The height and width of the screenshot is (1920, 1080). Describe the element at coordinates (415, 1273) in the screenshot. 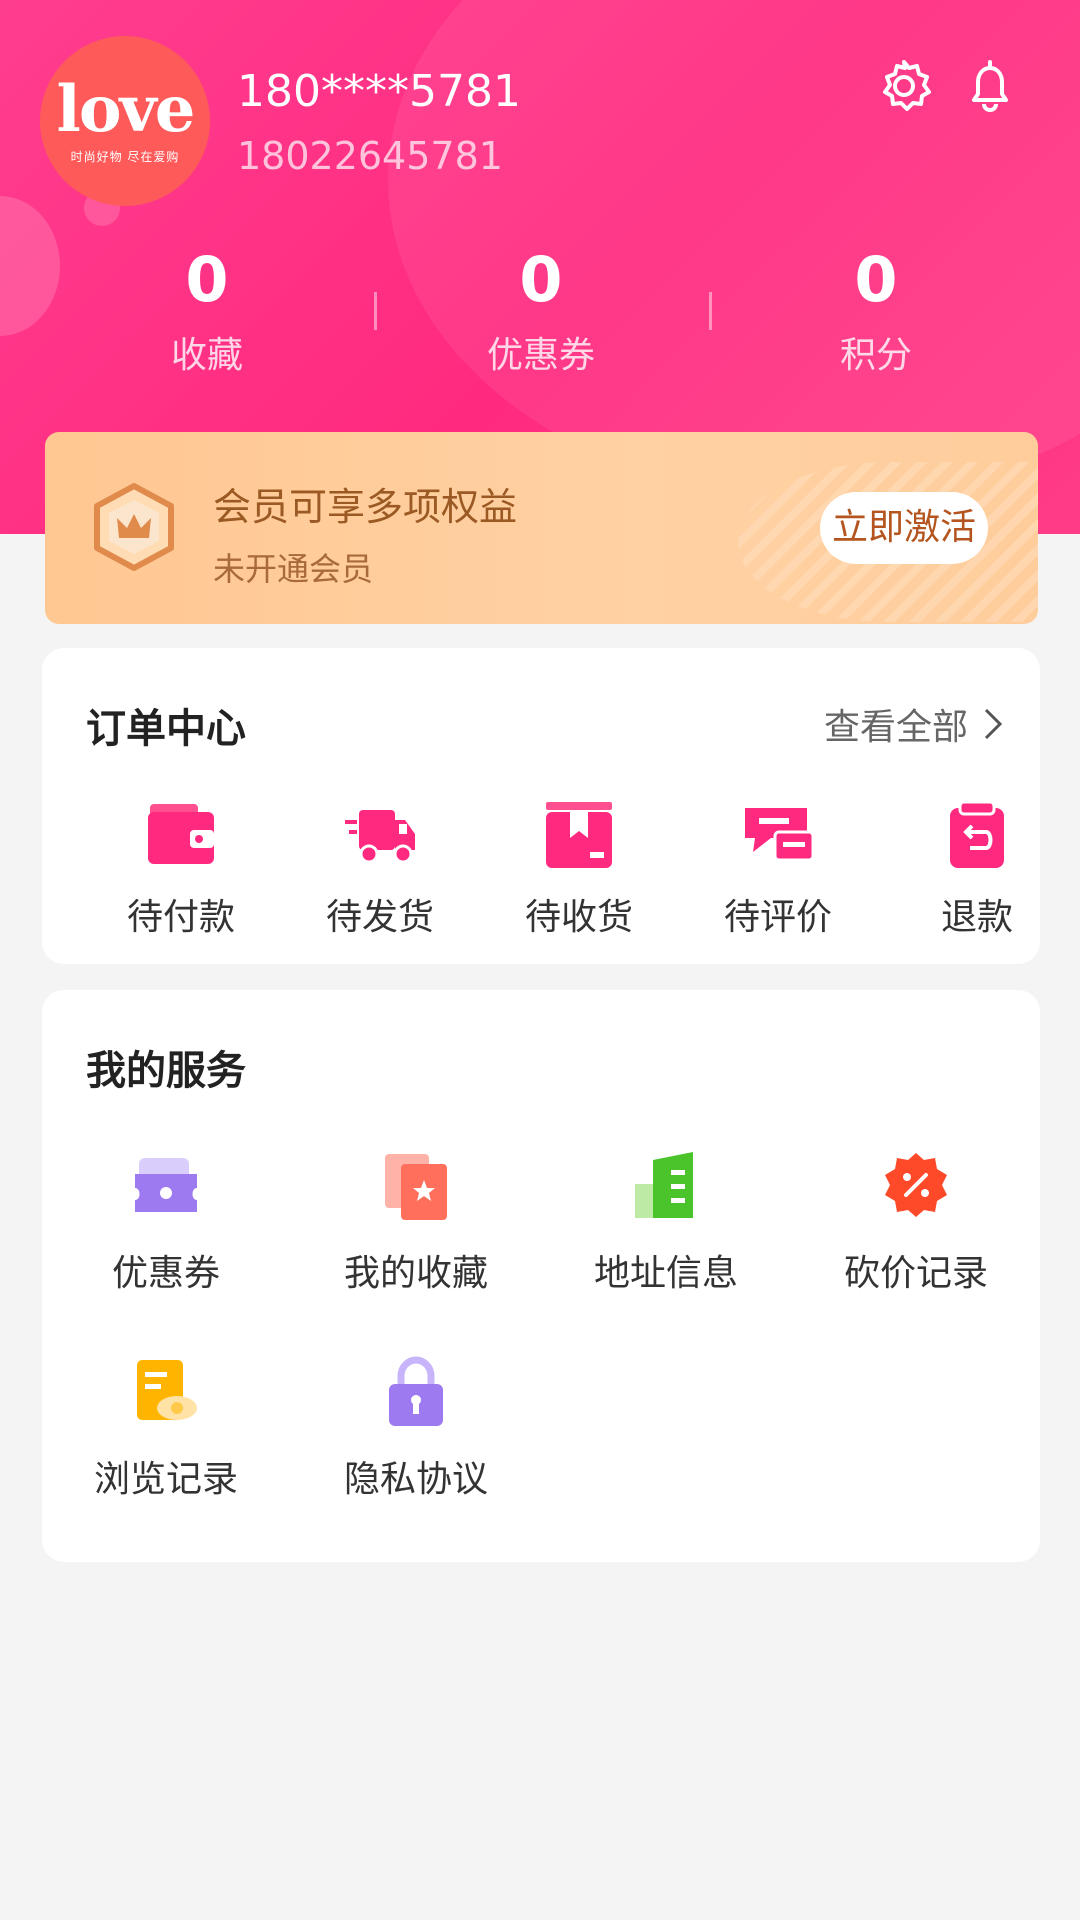

I see `service-label: 我的收藏` at that location.